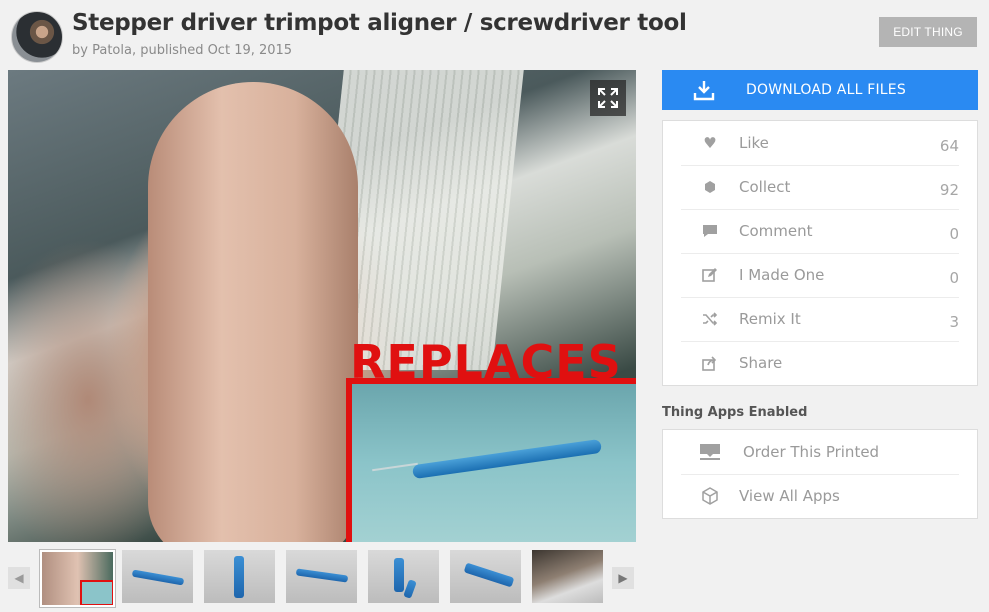 The width and height of the screenshot is (989, 612). Describe the element at coordinates (37, 37) in the screenshot. I see `author-avatar` at that location.